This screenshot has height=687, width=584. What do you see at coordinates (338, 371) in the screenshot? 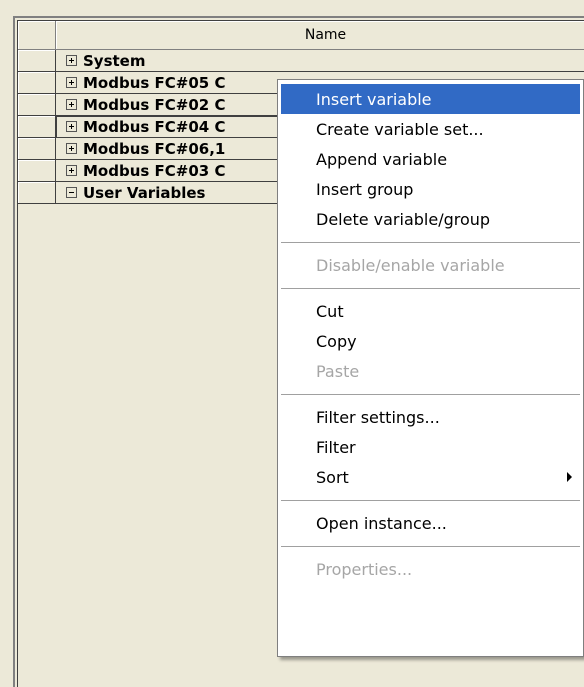
I see `menu-item-label: Paste` at bounding box center [338, 371].